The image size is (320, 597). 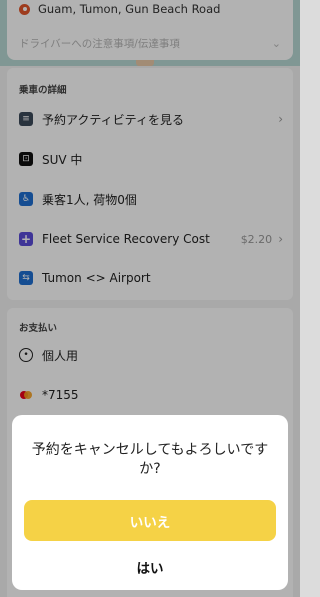 What do you see at coordinates (150, 459) in the screenshot?
I see `dialog-message: 予約をキャンセルしてもよろしいですか?` at bounding box center [150, 459].